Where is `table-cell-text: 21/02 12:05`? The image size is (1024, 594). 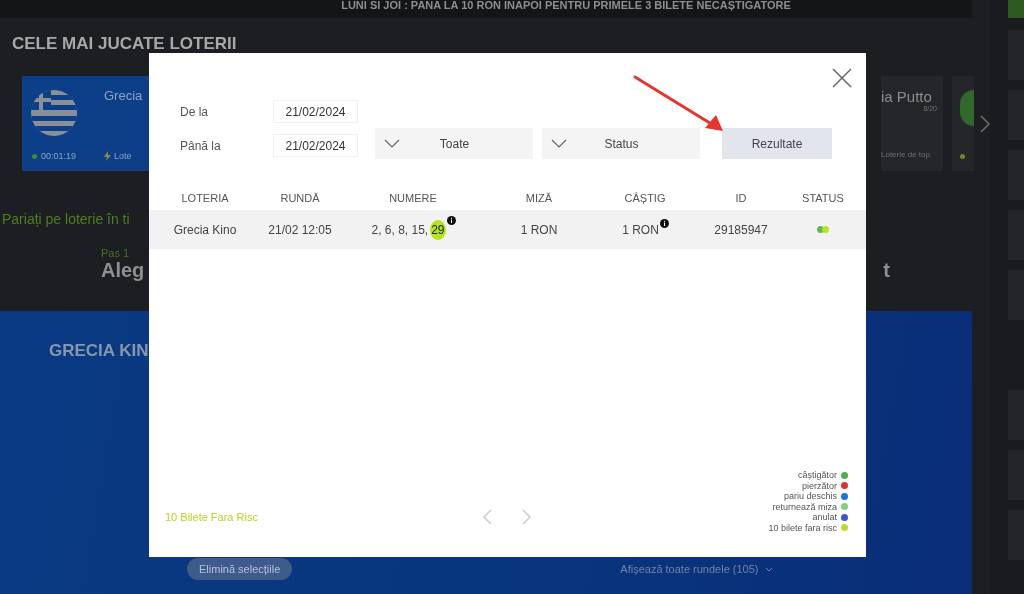 table-cell-text: 21/02 12:05 is located at coordinates (300, 229).